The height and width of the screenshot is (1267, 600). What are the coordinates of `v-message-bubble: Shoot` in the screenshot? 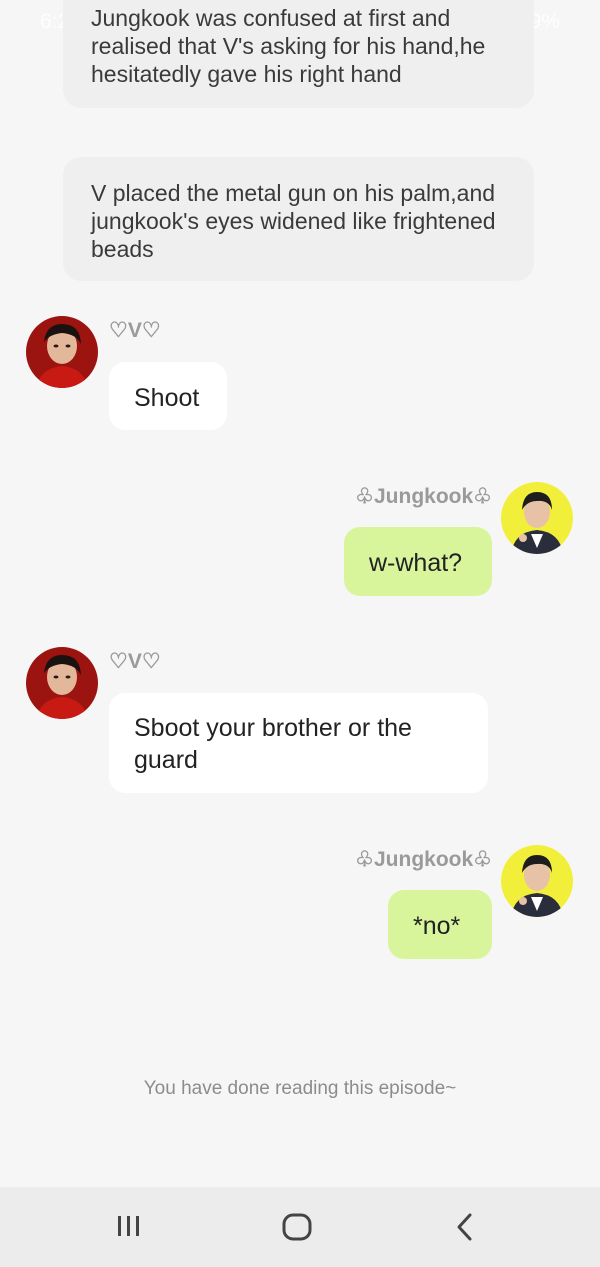 It's located at (168, 396).